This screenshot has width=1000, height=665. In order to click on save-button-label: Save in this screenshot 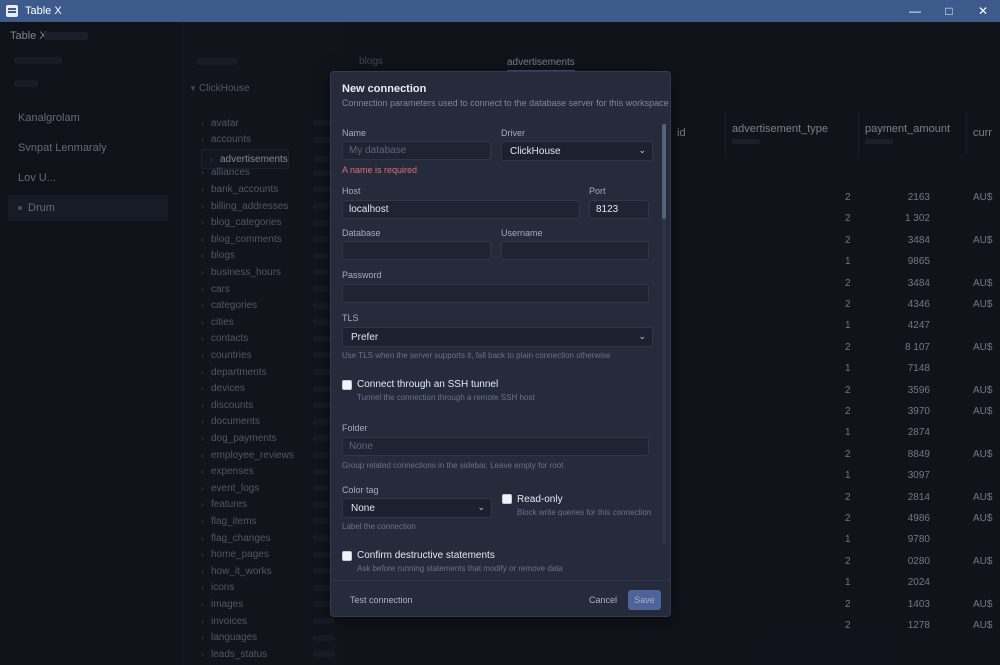, I will do `click(644, 600)`.